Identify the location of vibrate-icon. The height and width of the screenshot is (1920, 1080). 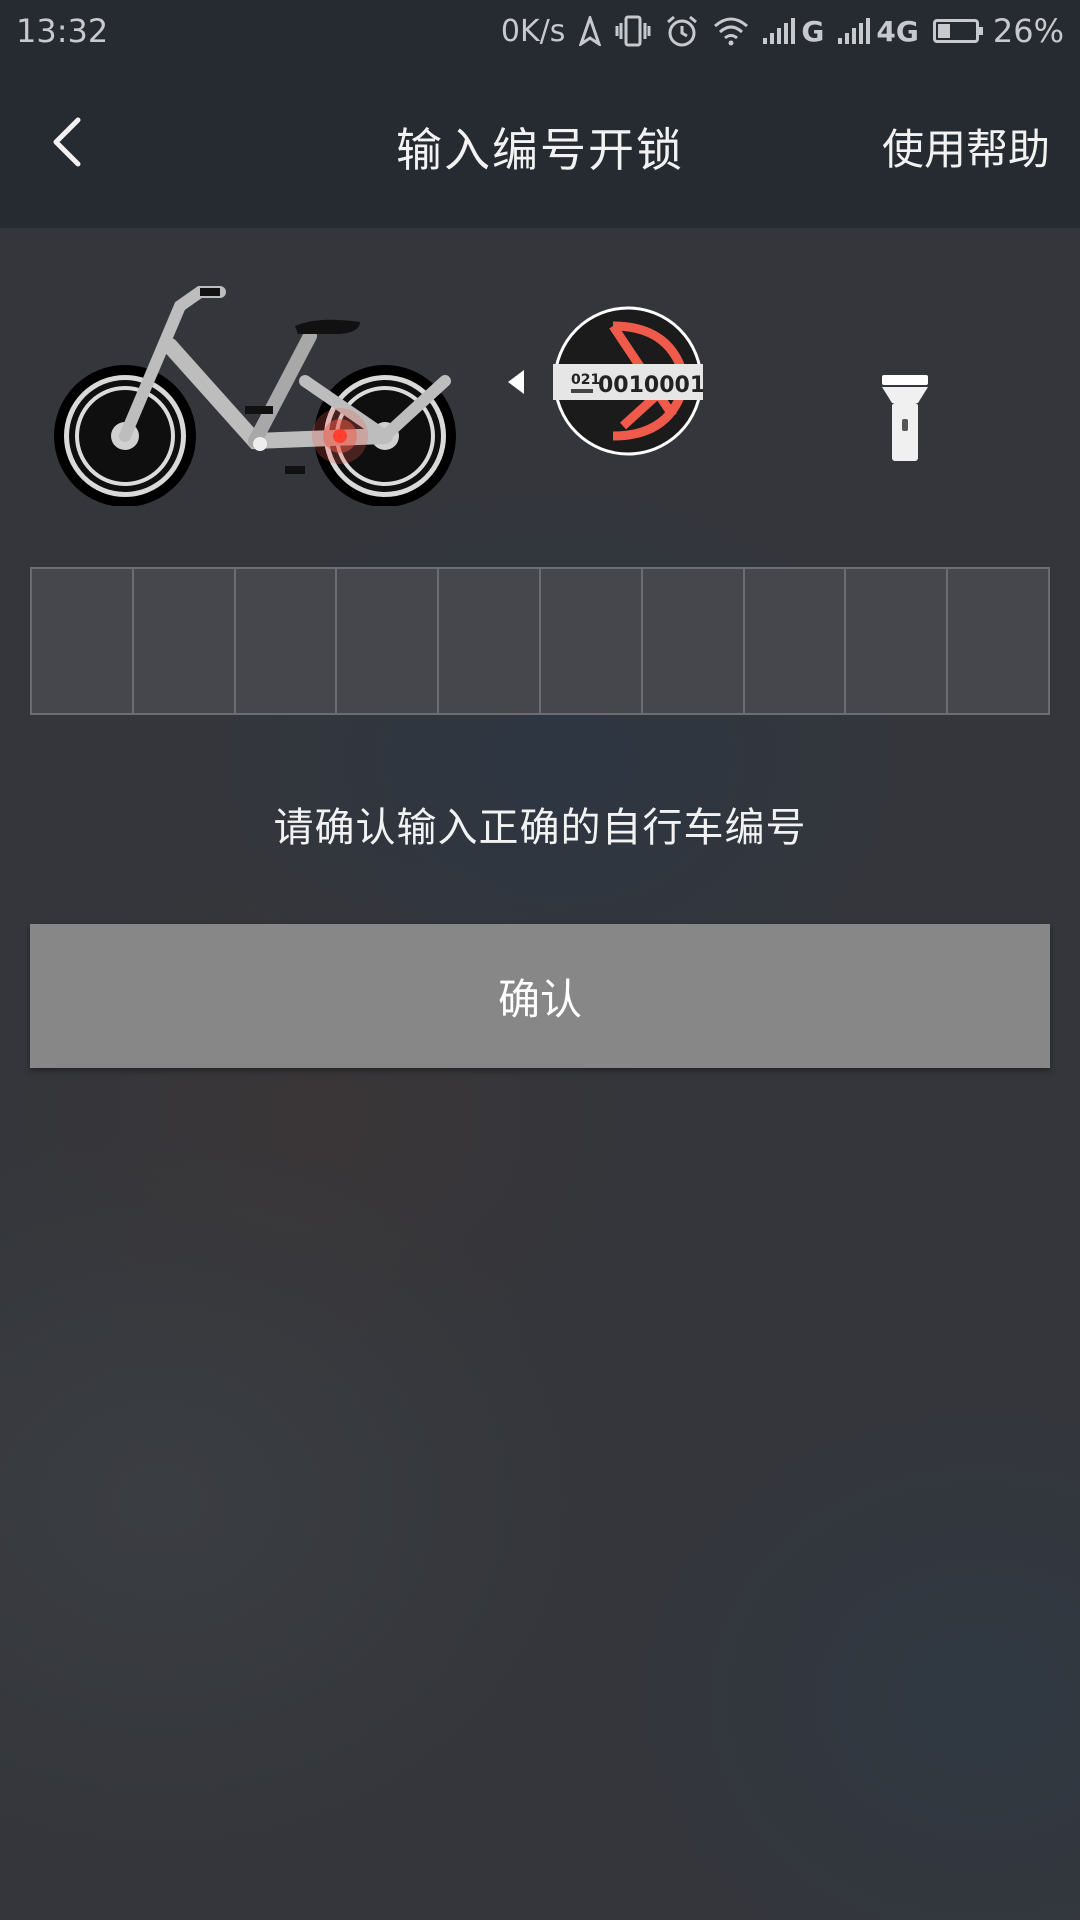
(633, 31).